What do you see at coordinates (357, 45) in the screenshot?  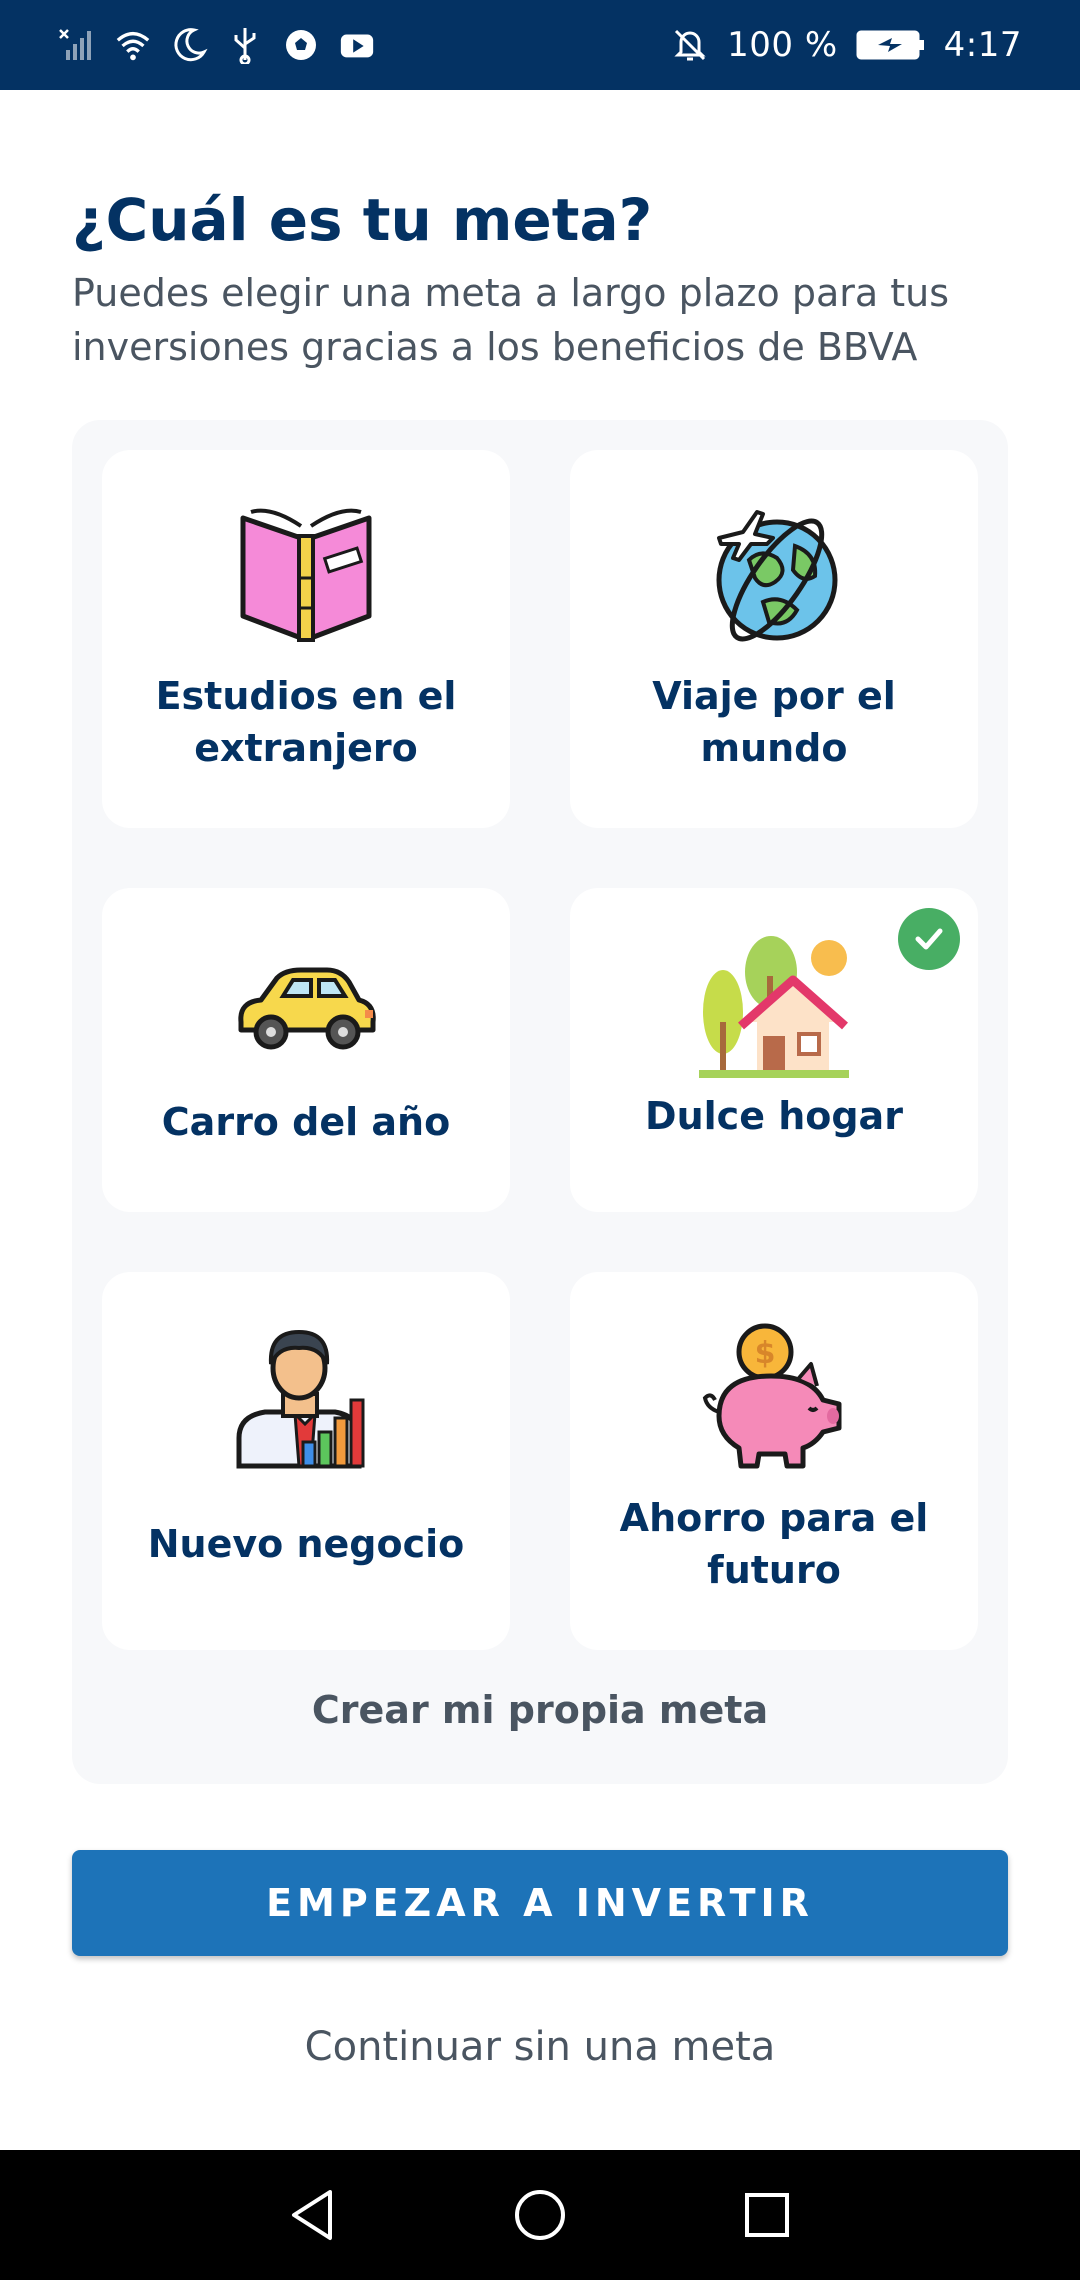 I see `youtube-icon` at bounding box center [357, 45].